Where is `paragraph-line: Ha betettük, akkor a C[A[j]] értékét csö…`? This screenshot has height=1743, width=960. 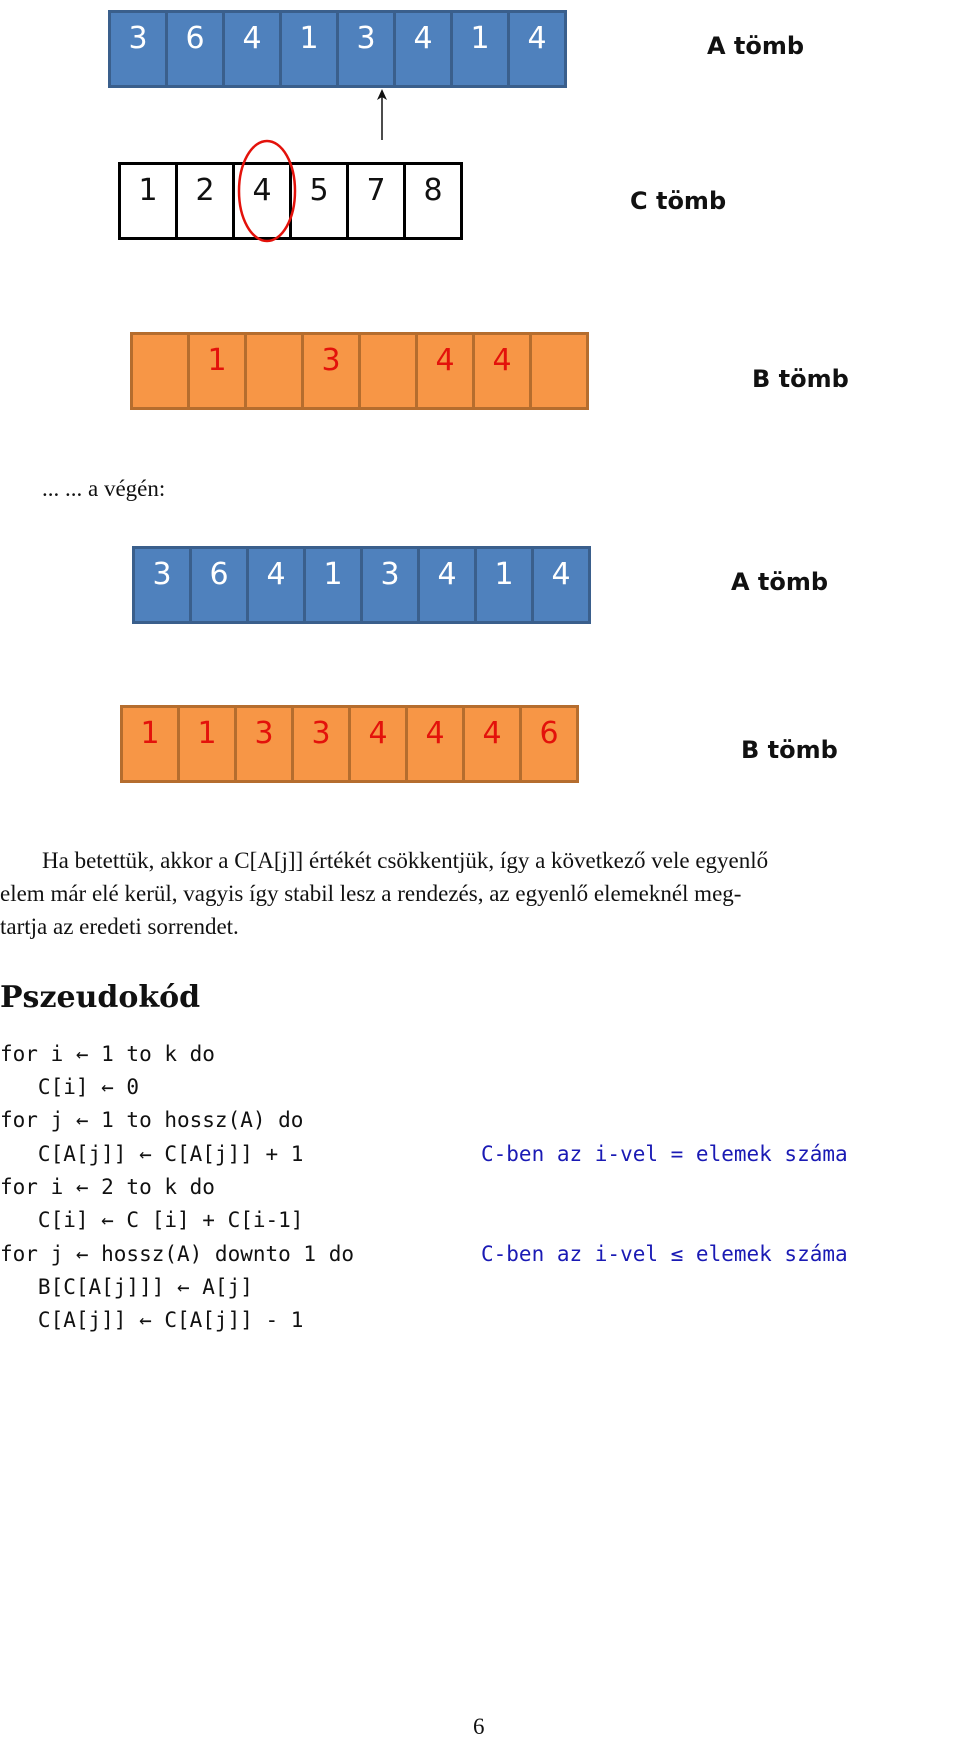
paragraph-line: Ha betettük, akkor a C[A[j]] értékét csö… is located at coordinates (405, 860).